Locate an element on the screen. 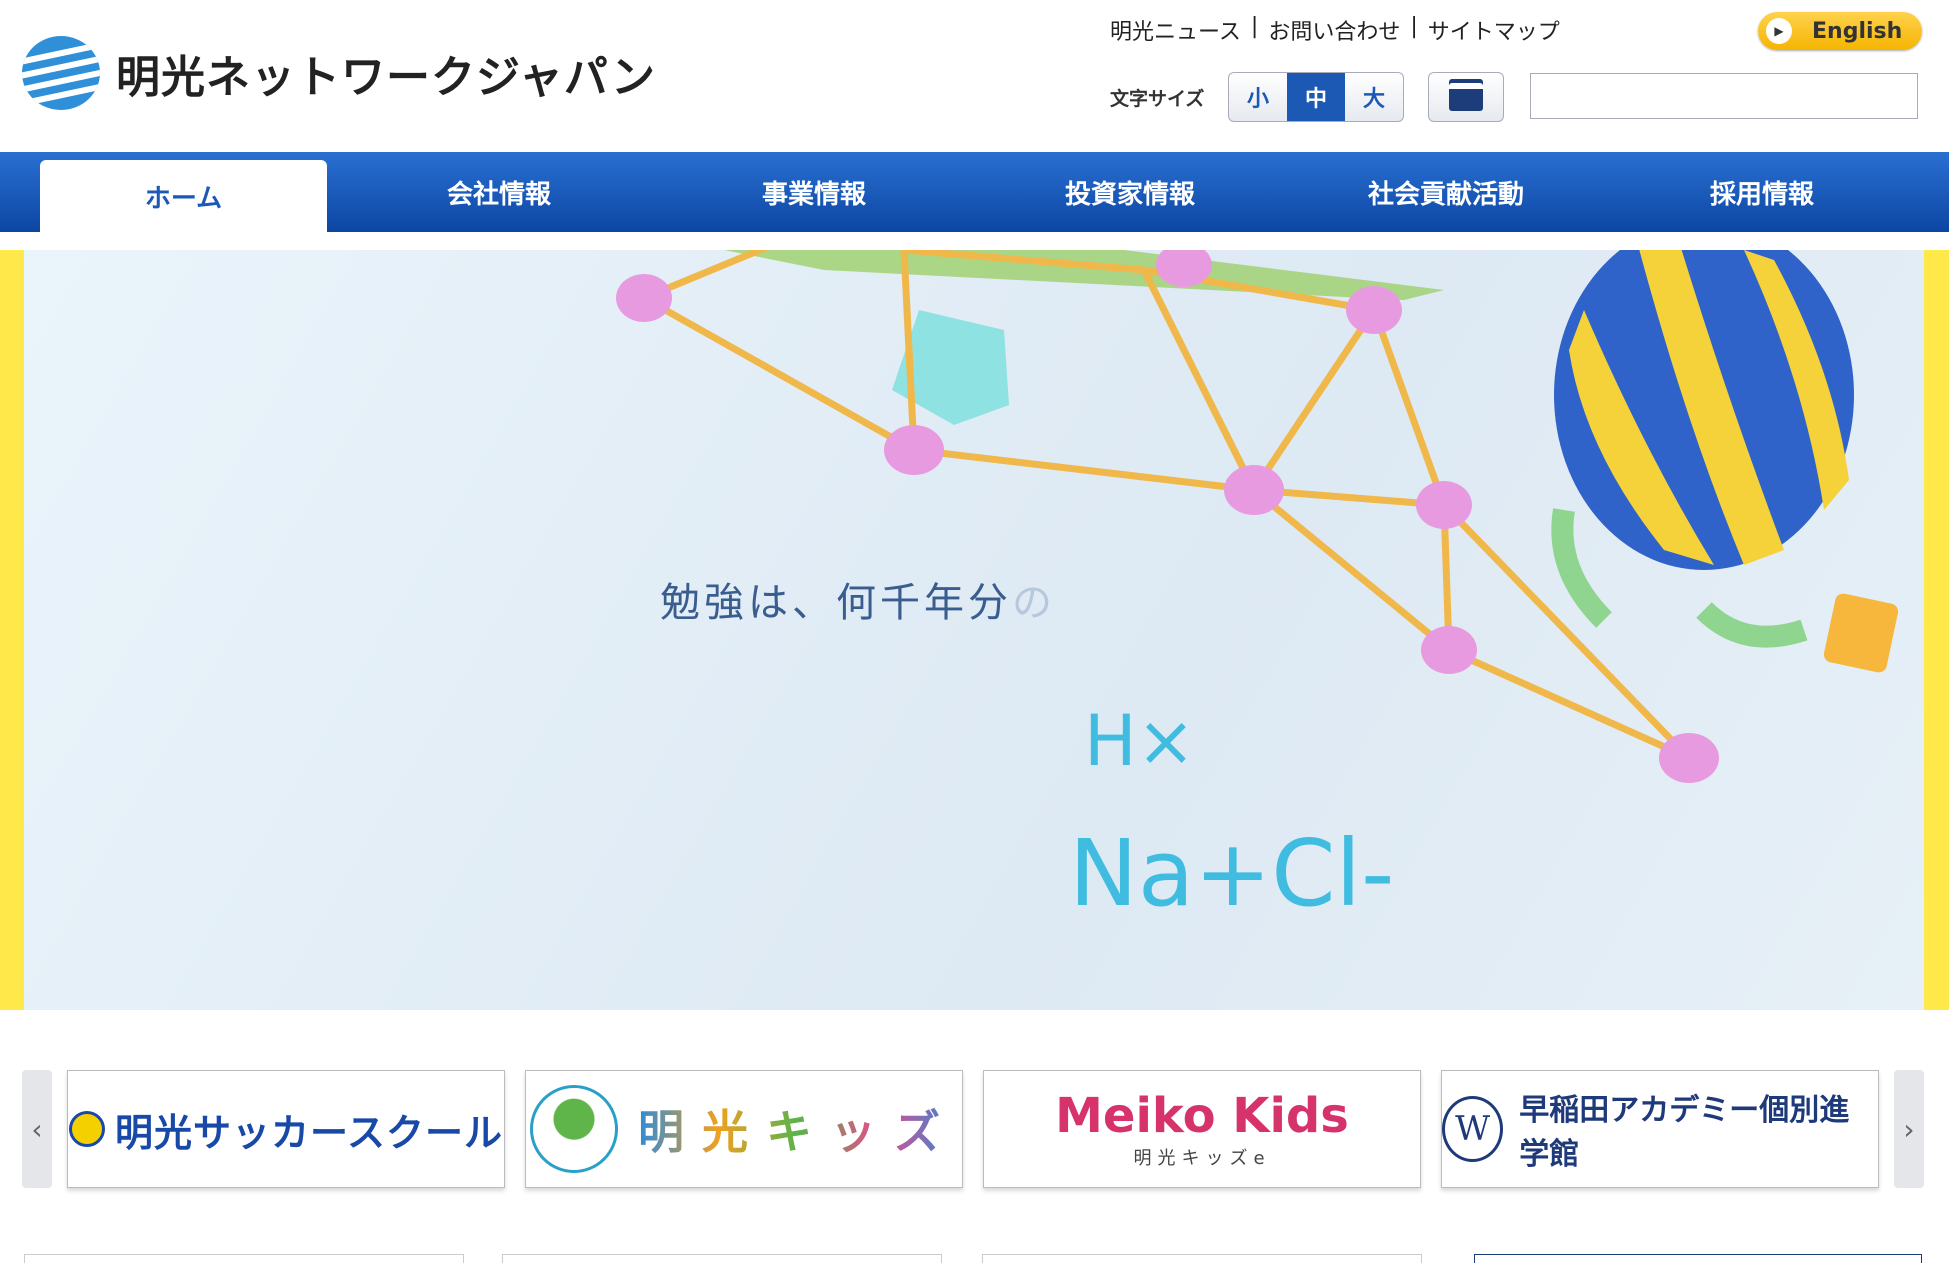  search-input is located at coordinates (1724, 96).